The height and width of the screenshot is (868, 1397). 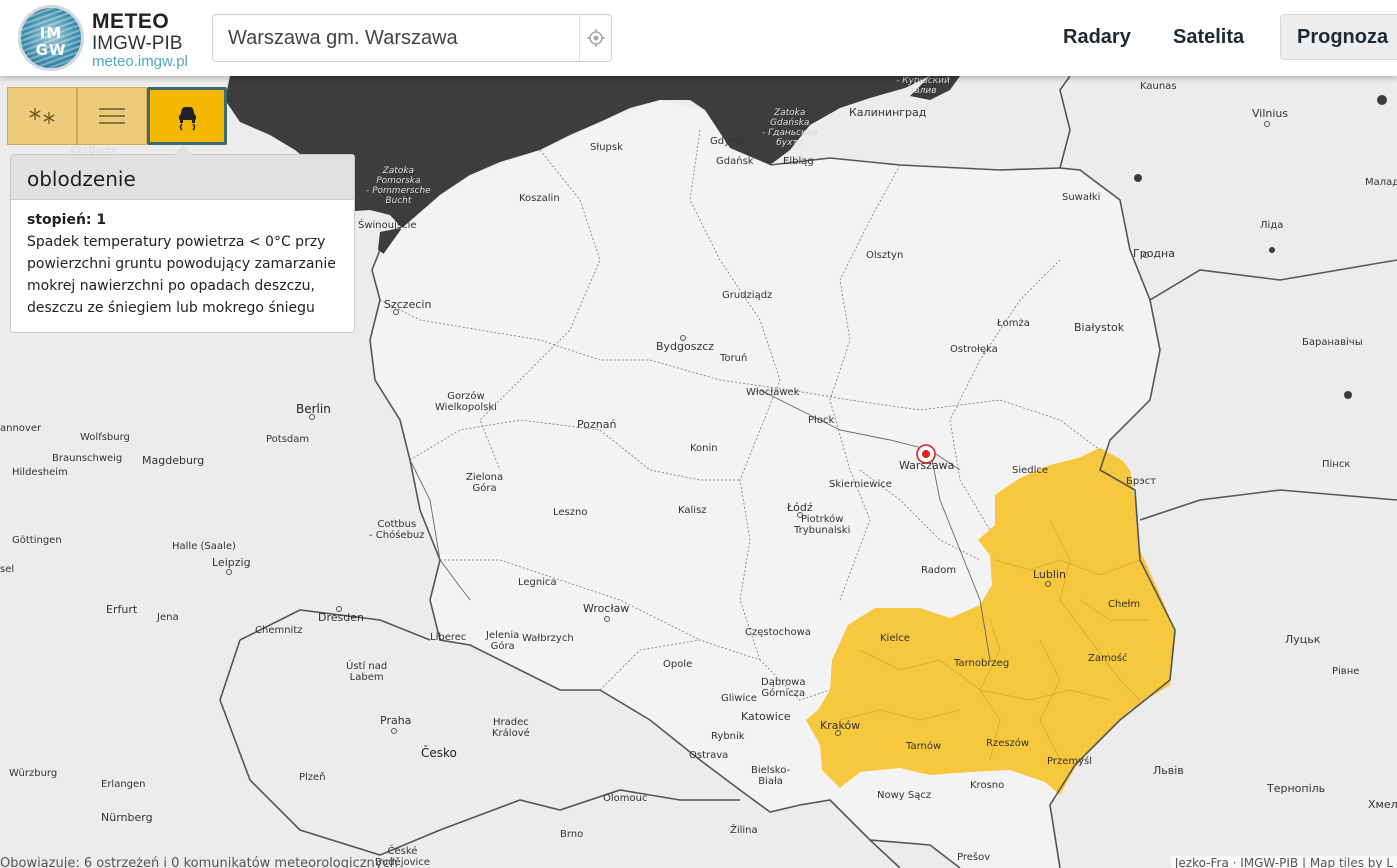 What do you see at coordinates (1346, 671) in the screenshot?
I see `map-label: Рівне` at bounding box center [1346, 671].